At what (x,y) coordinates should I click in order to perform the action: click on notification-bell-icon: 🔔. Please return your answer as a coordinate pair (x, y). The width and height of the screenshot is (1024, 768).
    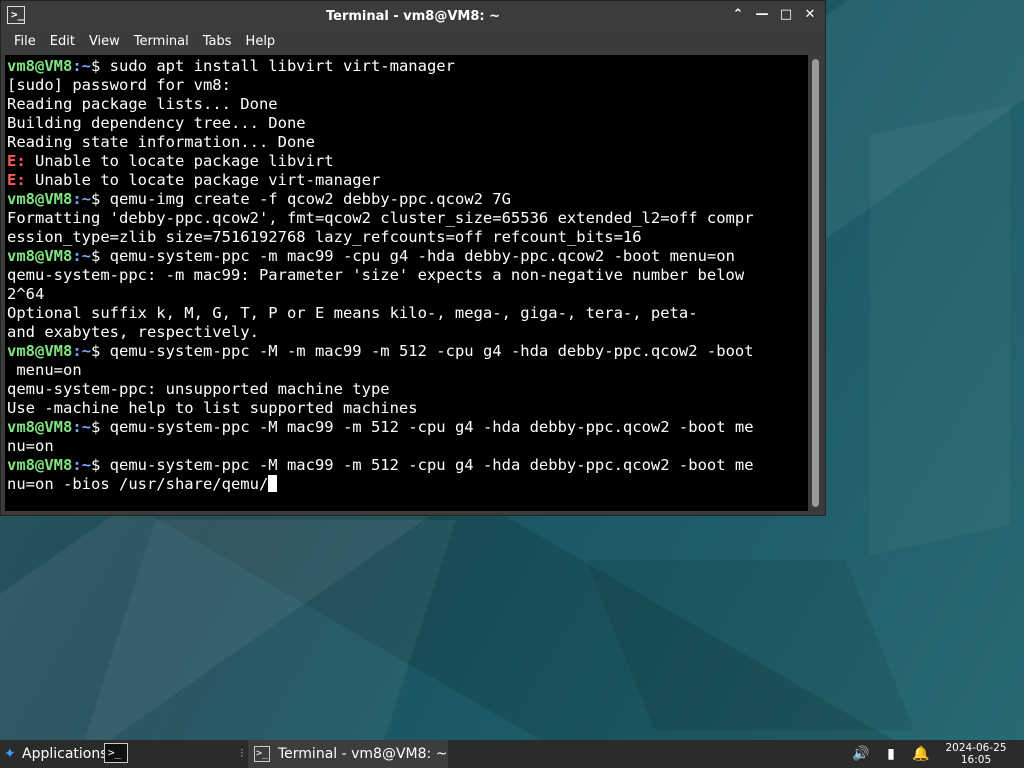
    Looking at the image, I should click on (921, 754).